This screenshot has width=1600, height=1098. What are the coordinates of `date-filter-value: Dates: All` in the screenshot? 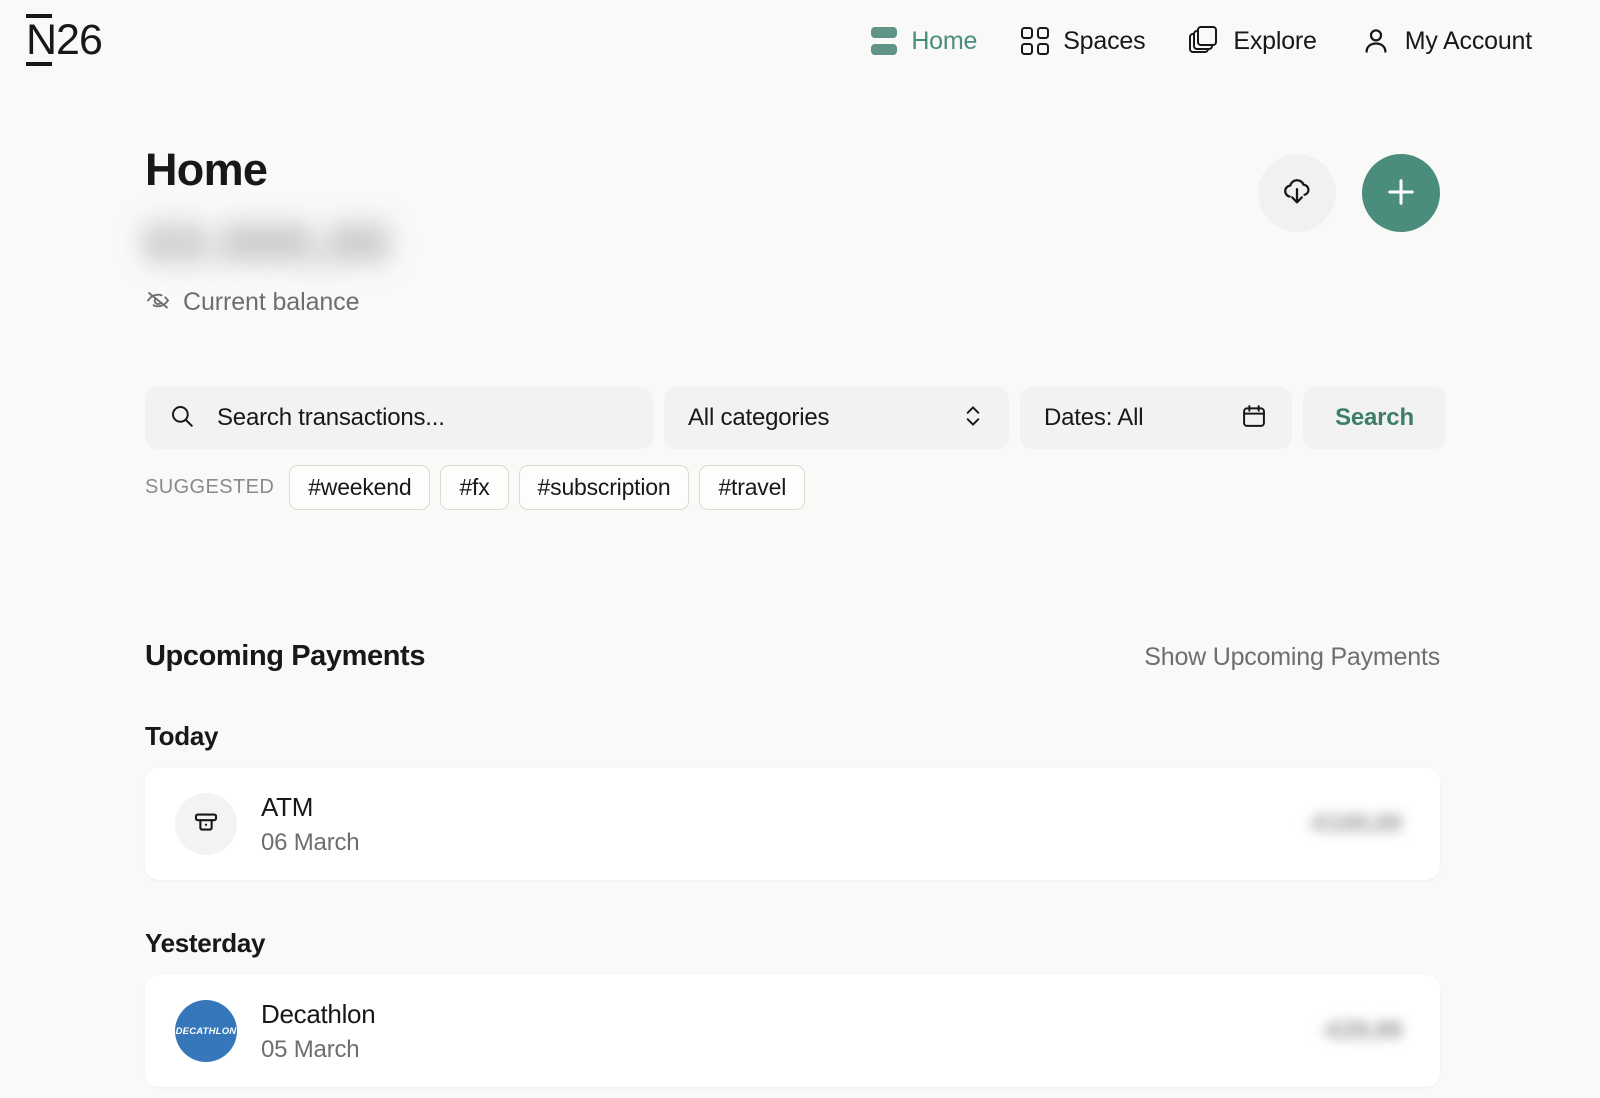 It's located at (1094, 417).